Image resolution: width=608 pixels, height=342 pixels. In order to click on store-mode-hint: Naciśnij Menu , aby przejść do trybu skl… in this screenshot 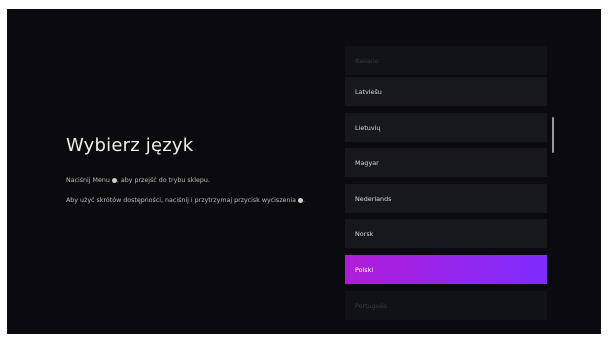, I will do `click(186, 181)`.